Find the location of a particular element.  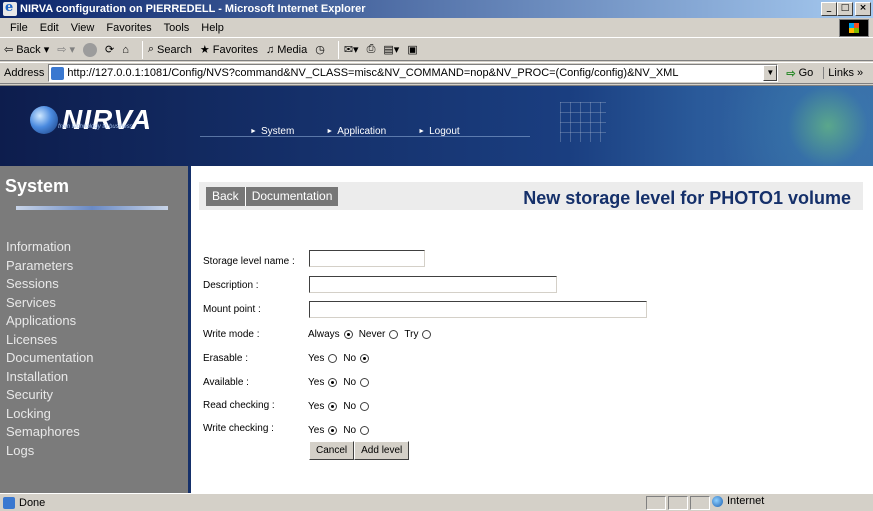

chevron-down-icon: ▾ is located at coordinates (46, 50).